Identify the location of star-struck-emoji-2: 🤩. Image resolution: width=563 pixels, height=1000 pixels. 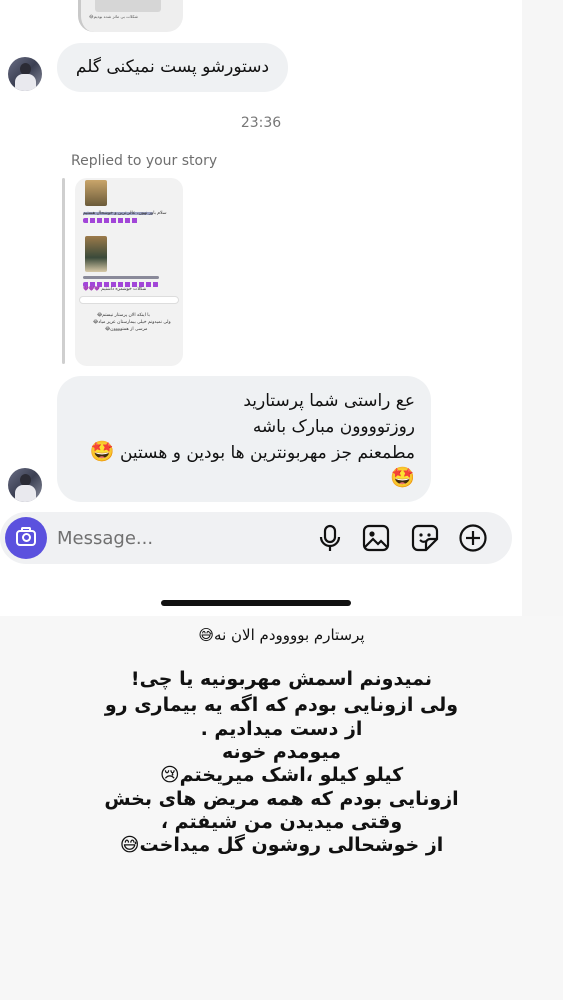
(402, 477).